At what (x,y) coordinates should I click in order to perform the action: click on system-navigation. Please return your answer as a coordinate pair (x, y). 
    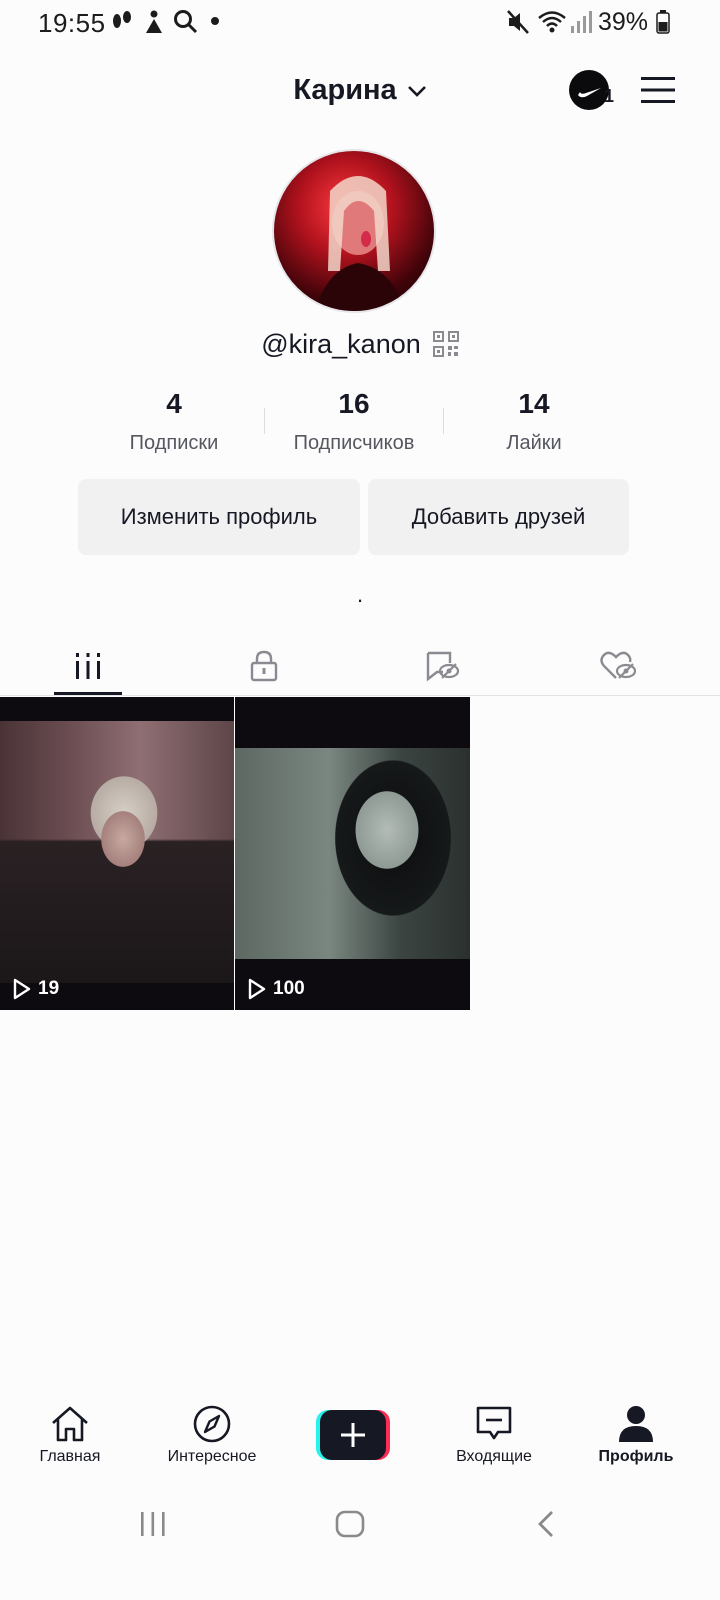
    Looking at the image, I should click on (360, 1526).